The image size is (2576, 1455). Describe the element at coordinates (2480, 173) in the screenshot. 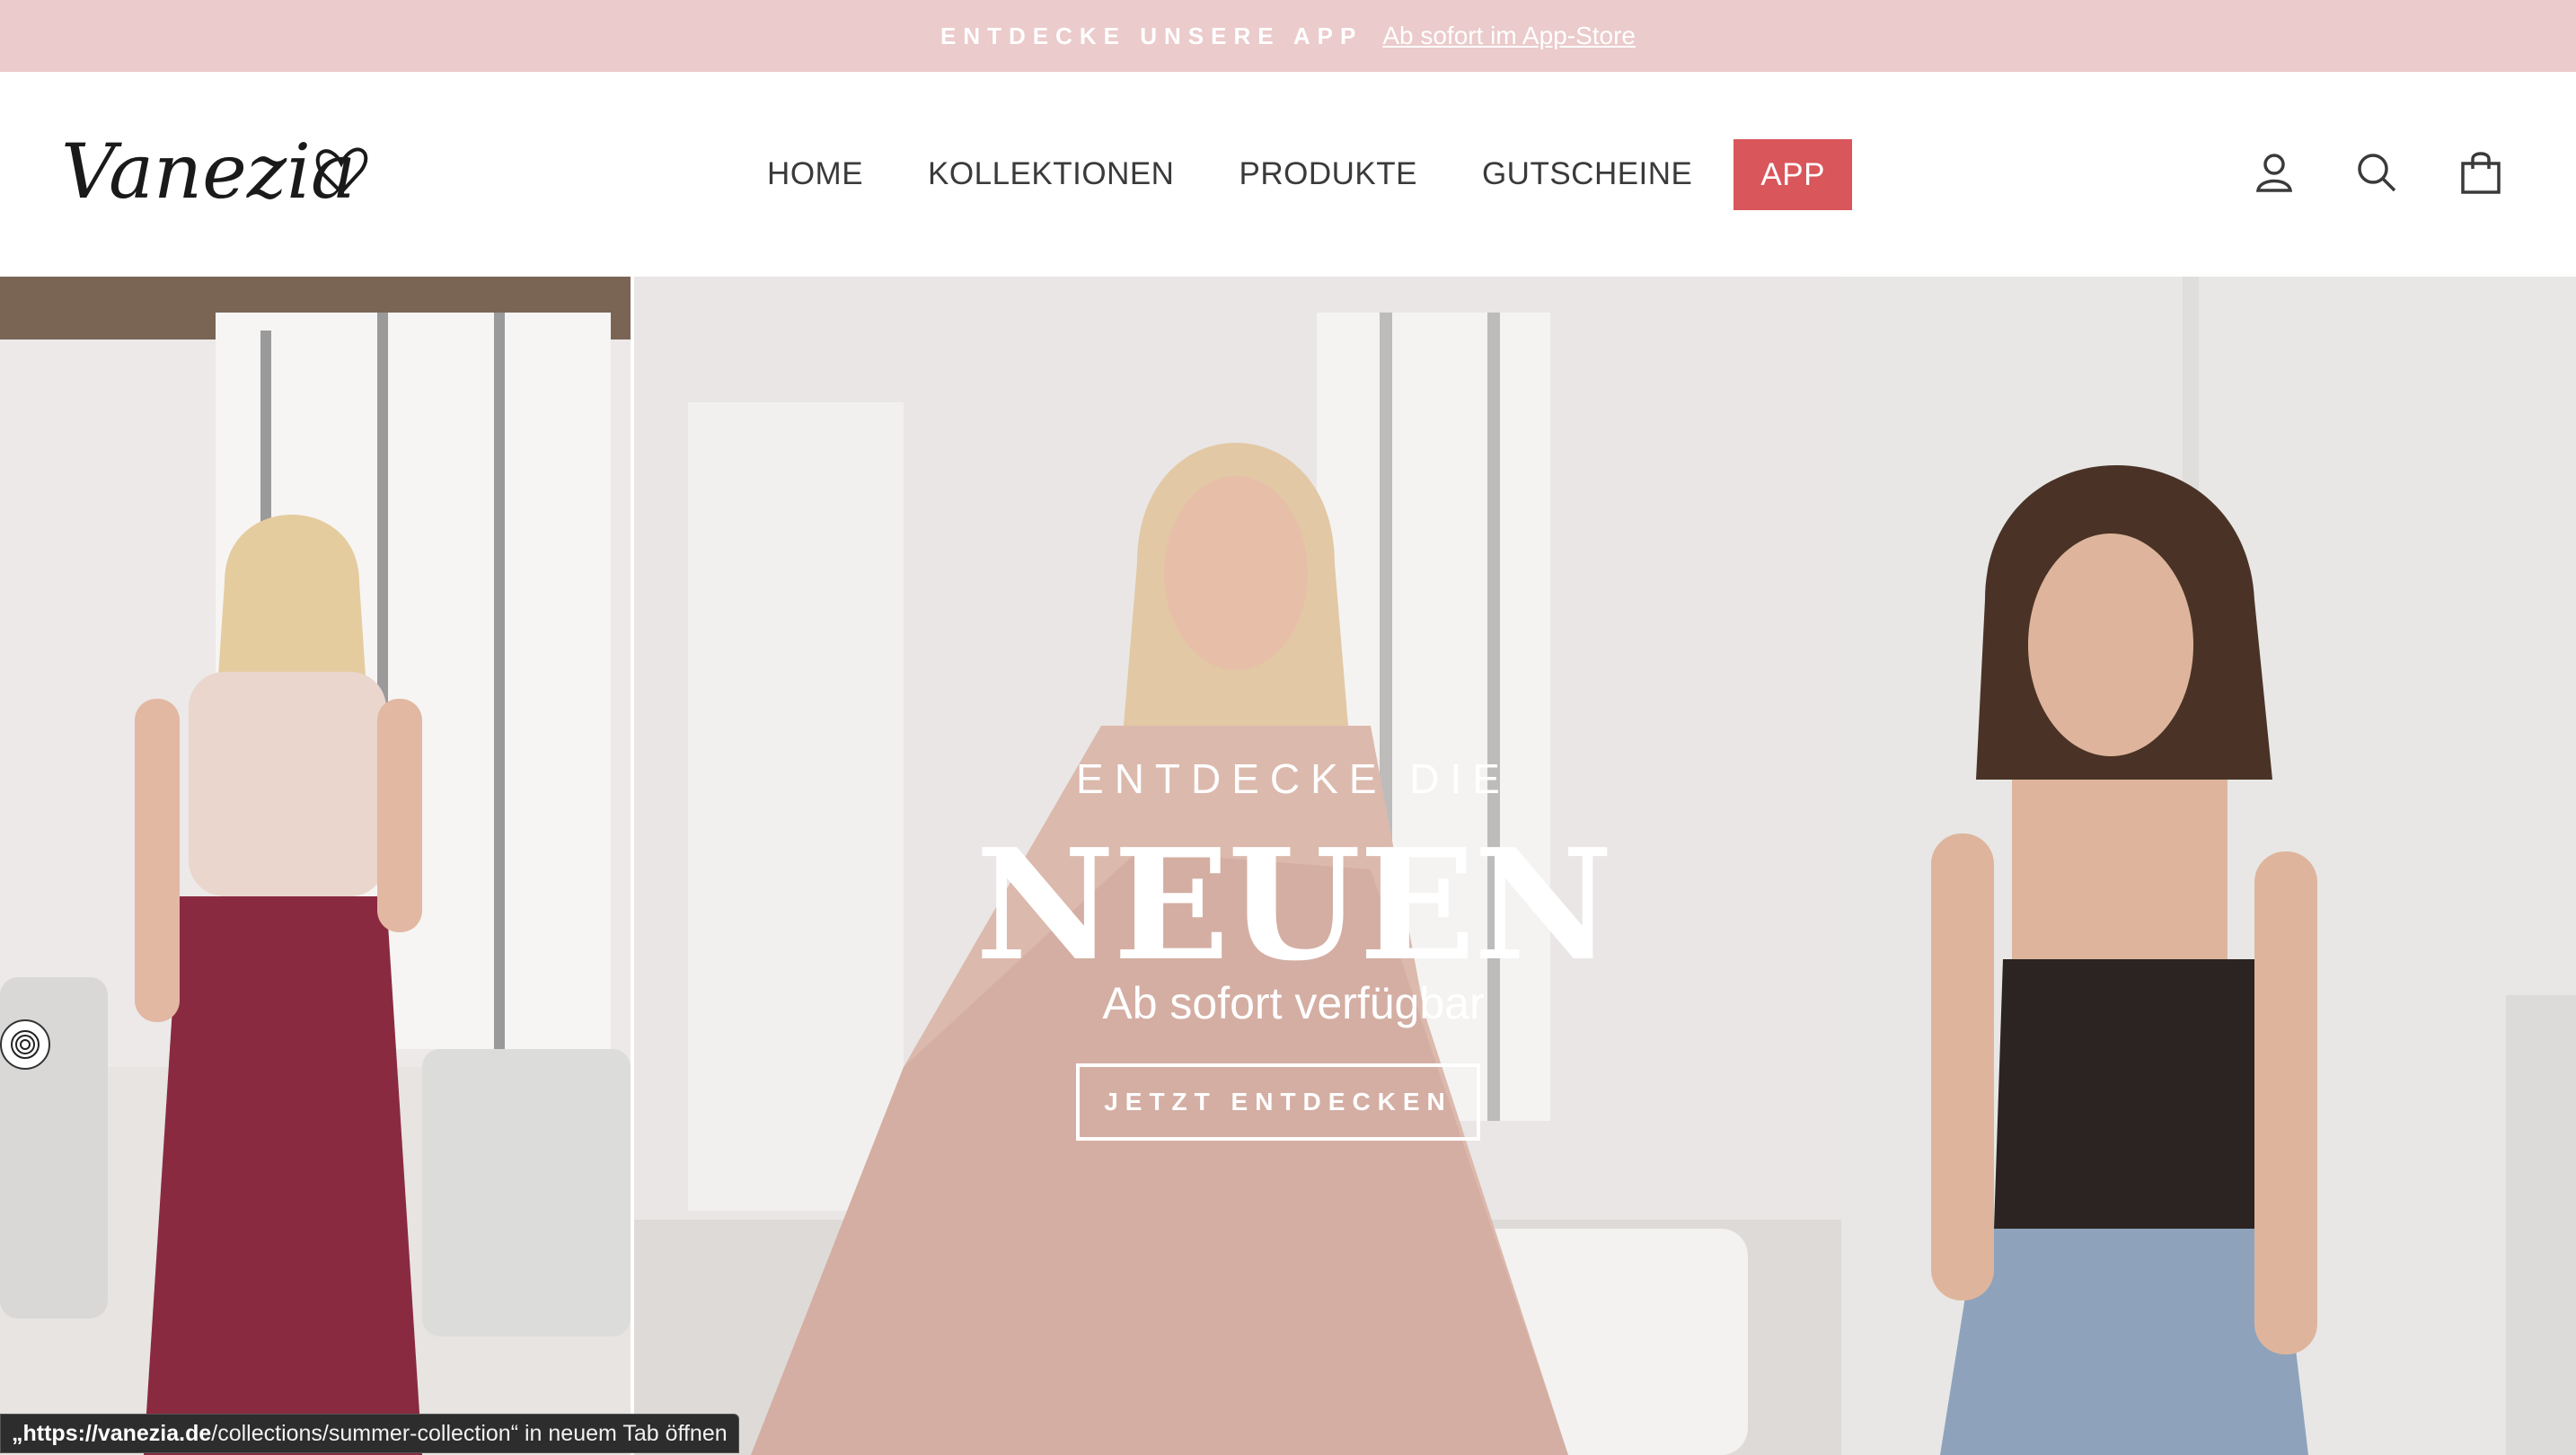

I see `cart-icon` at that location.